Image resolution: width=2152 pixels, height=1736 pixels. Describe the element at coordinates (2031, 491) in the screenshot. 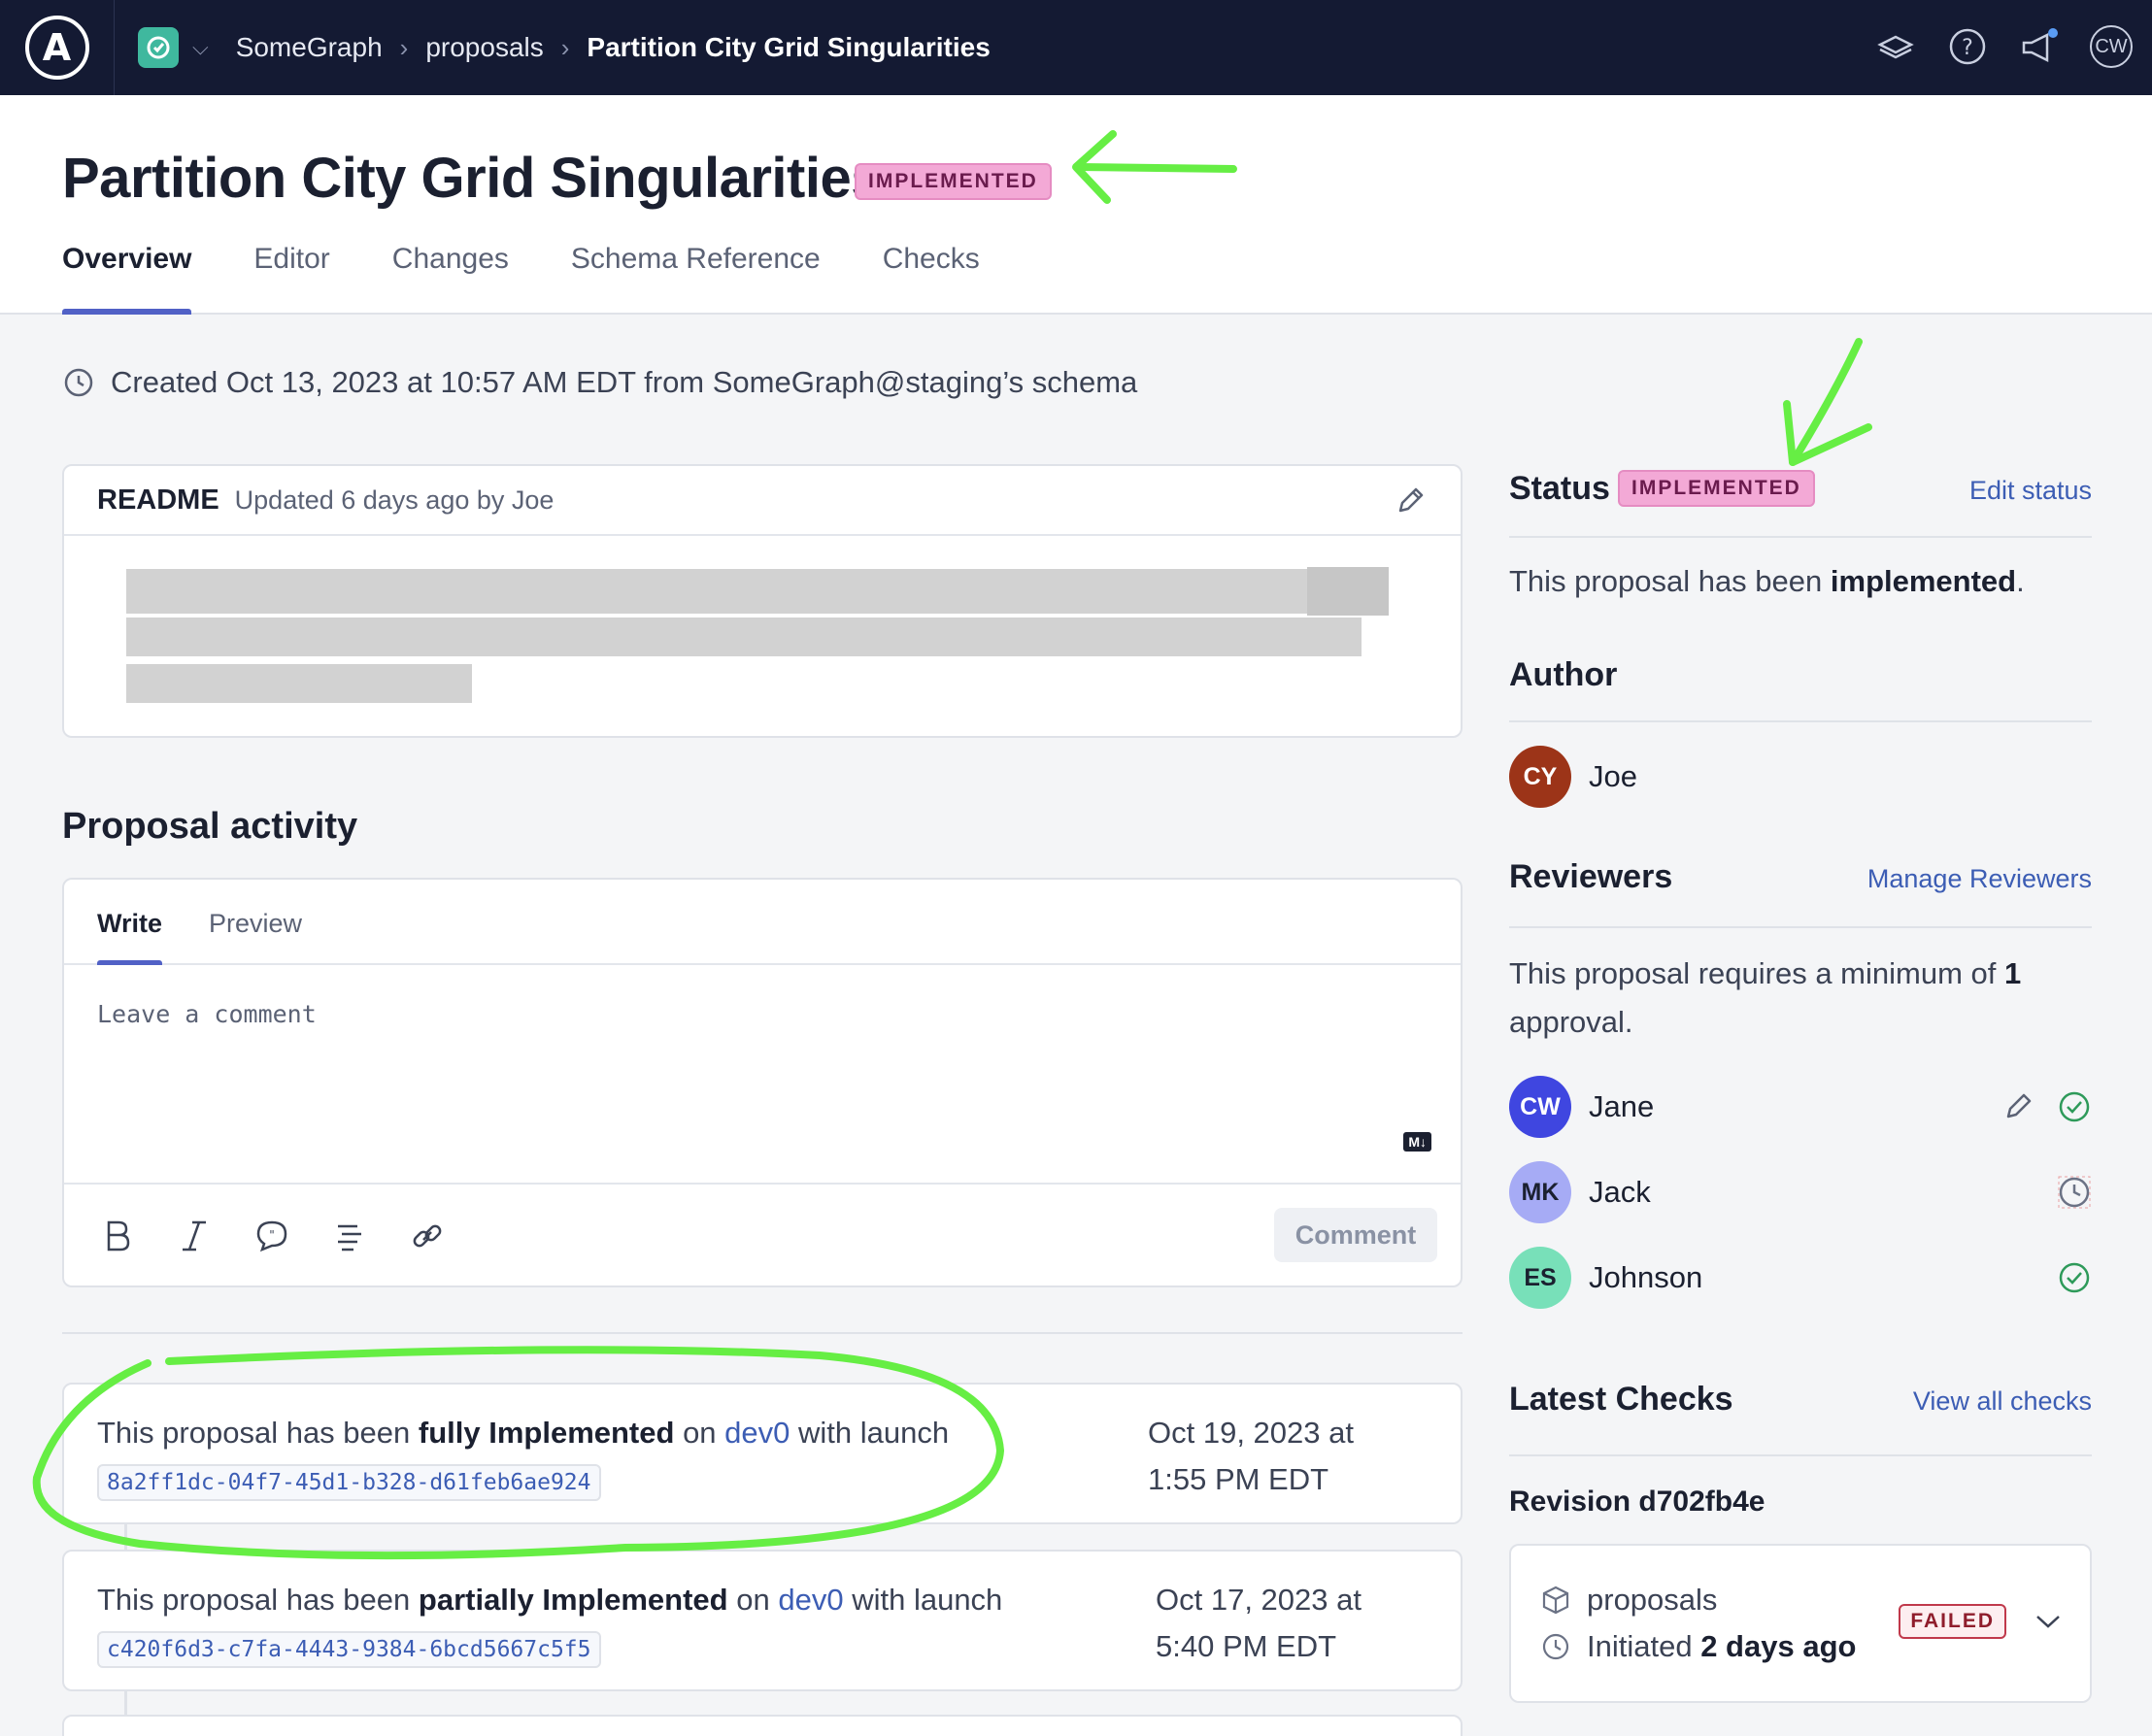

I see `edit-status-link: Edit status` at that location.